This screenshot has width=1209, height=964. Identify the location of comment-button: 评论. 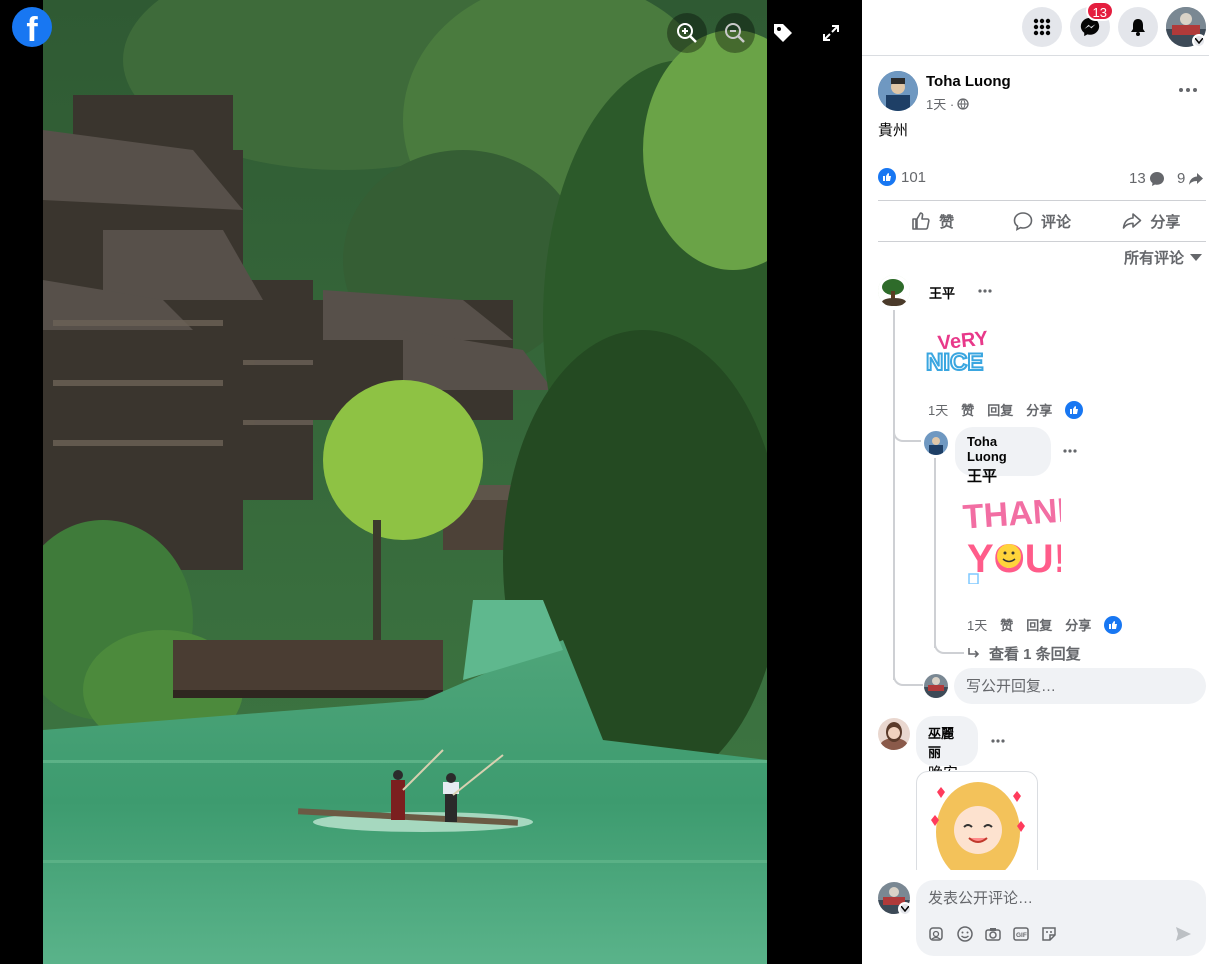
(1041, 221).